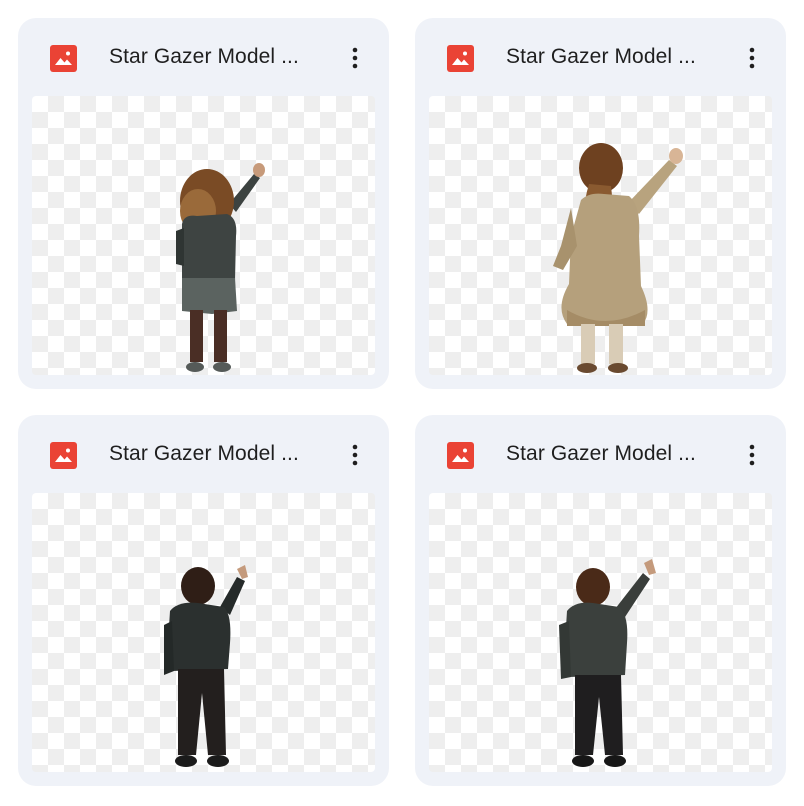  I want to click on boy-in-dark-hoodie-figure, so click(206, 666).